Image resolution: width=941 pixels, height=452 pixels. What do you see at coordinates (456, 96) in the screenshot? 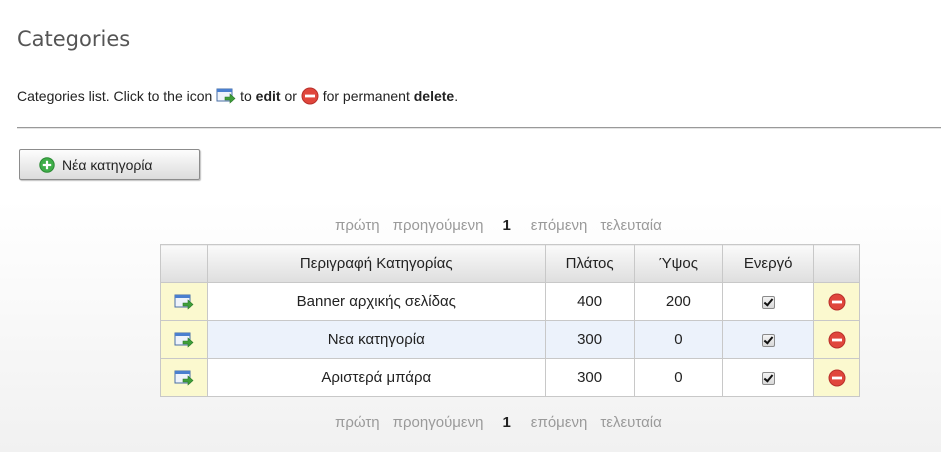
I see `intro-period: .` at bounding box center [456, 96].